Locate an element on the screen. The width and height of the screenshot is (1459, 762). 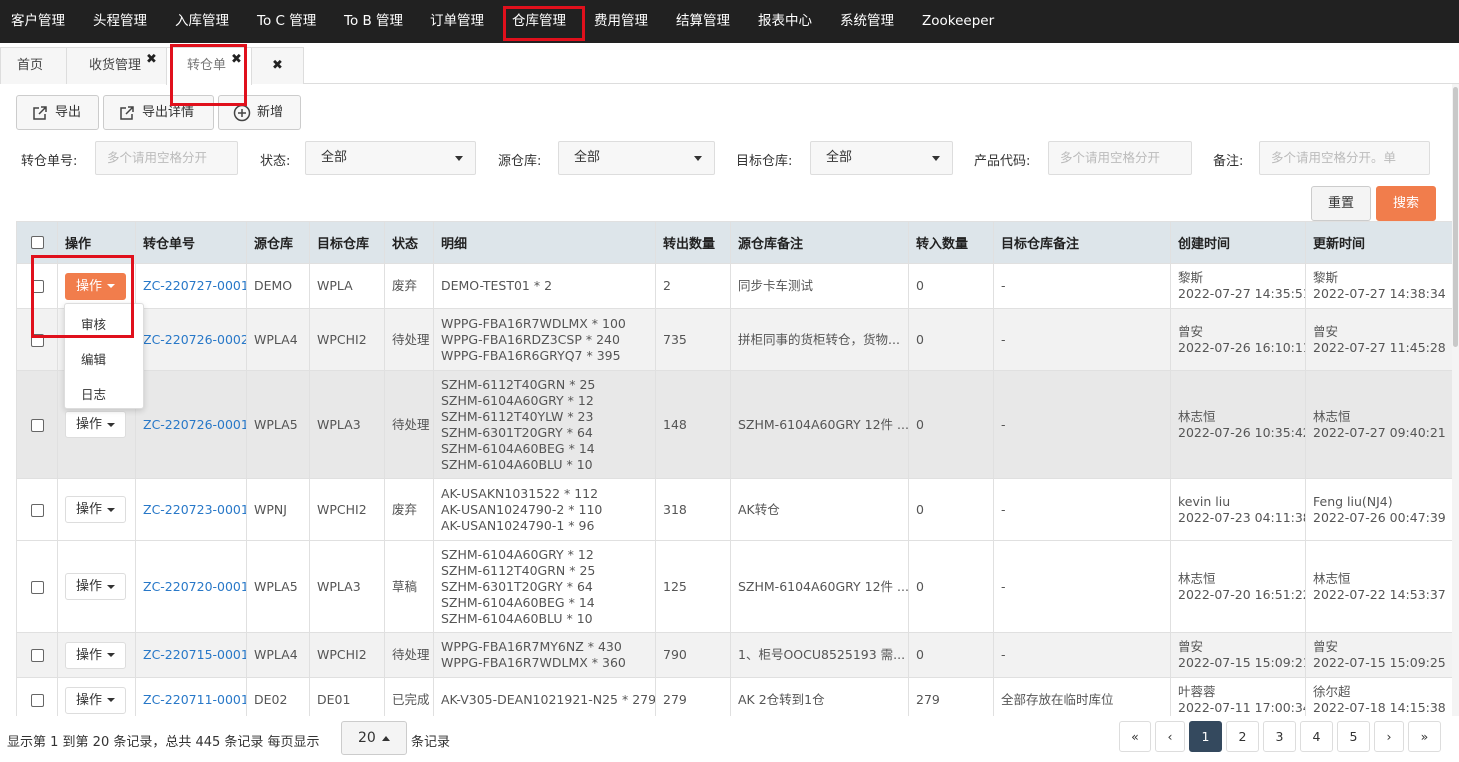
reset-button: 重置 is located at coordinates (1341, 203).